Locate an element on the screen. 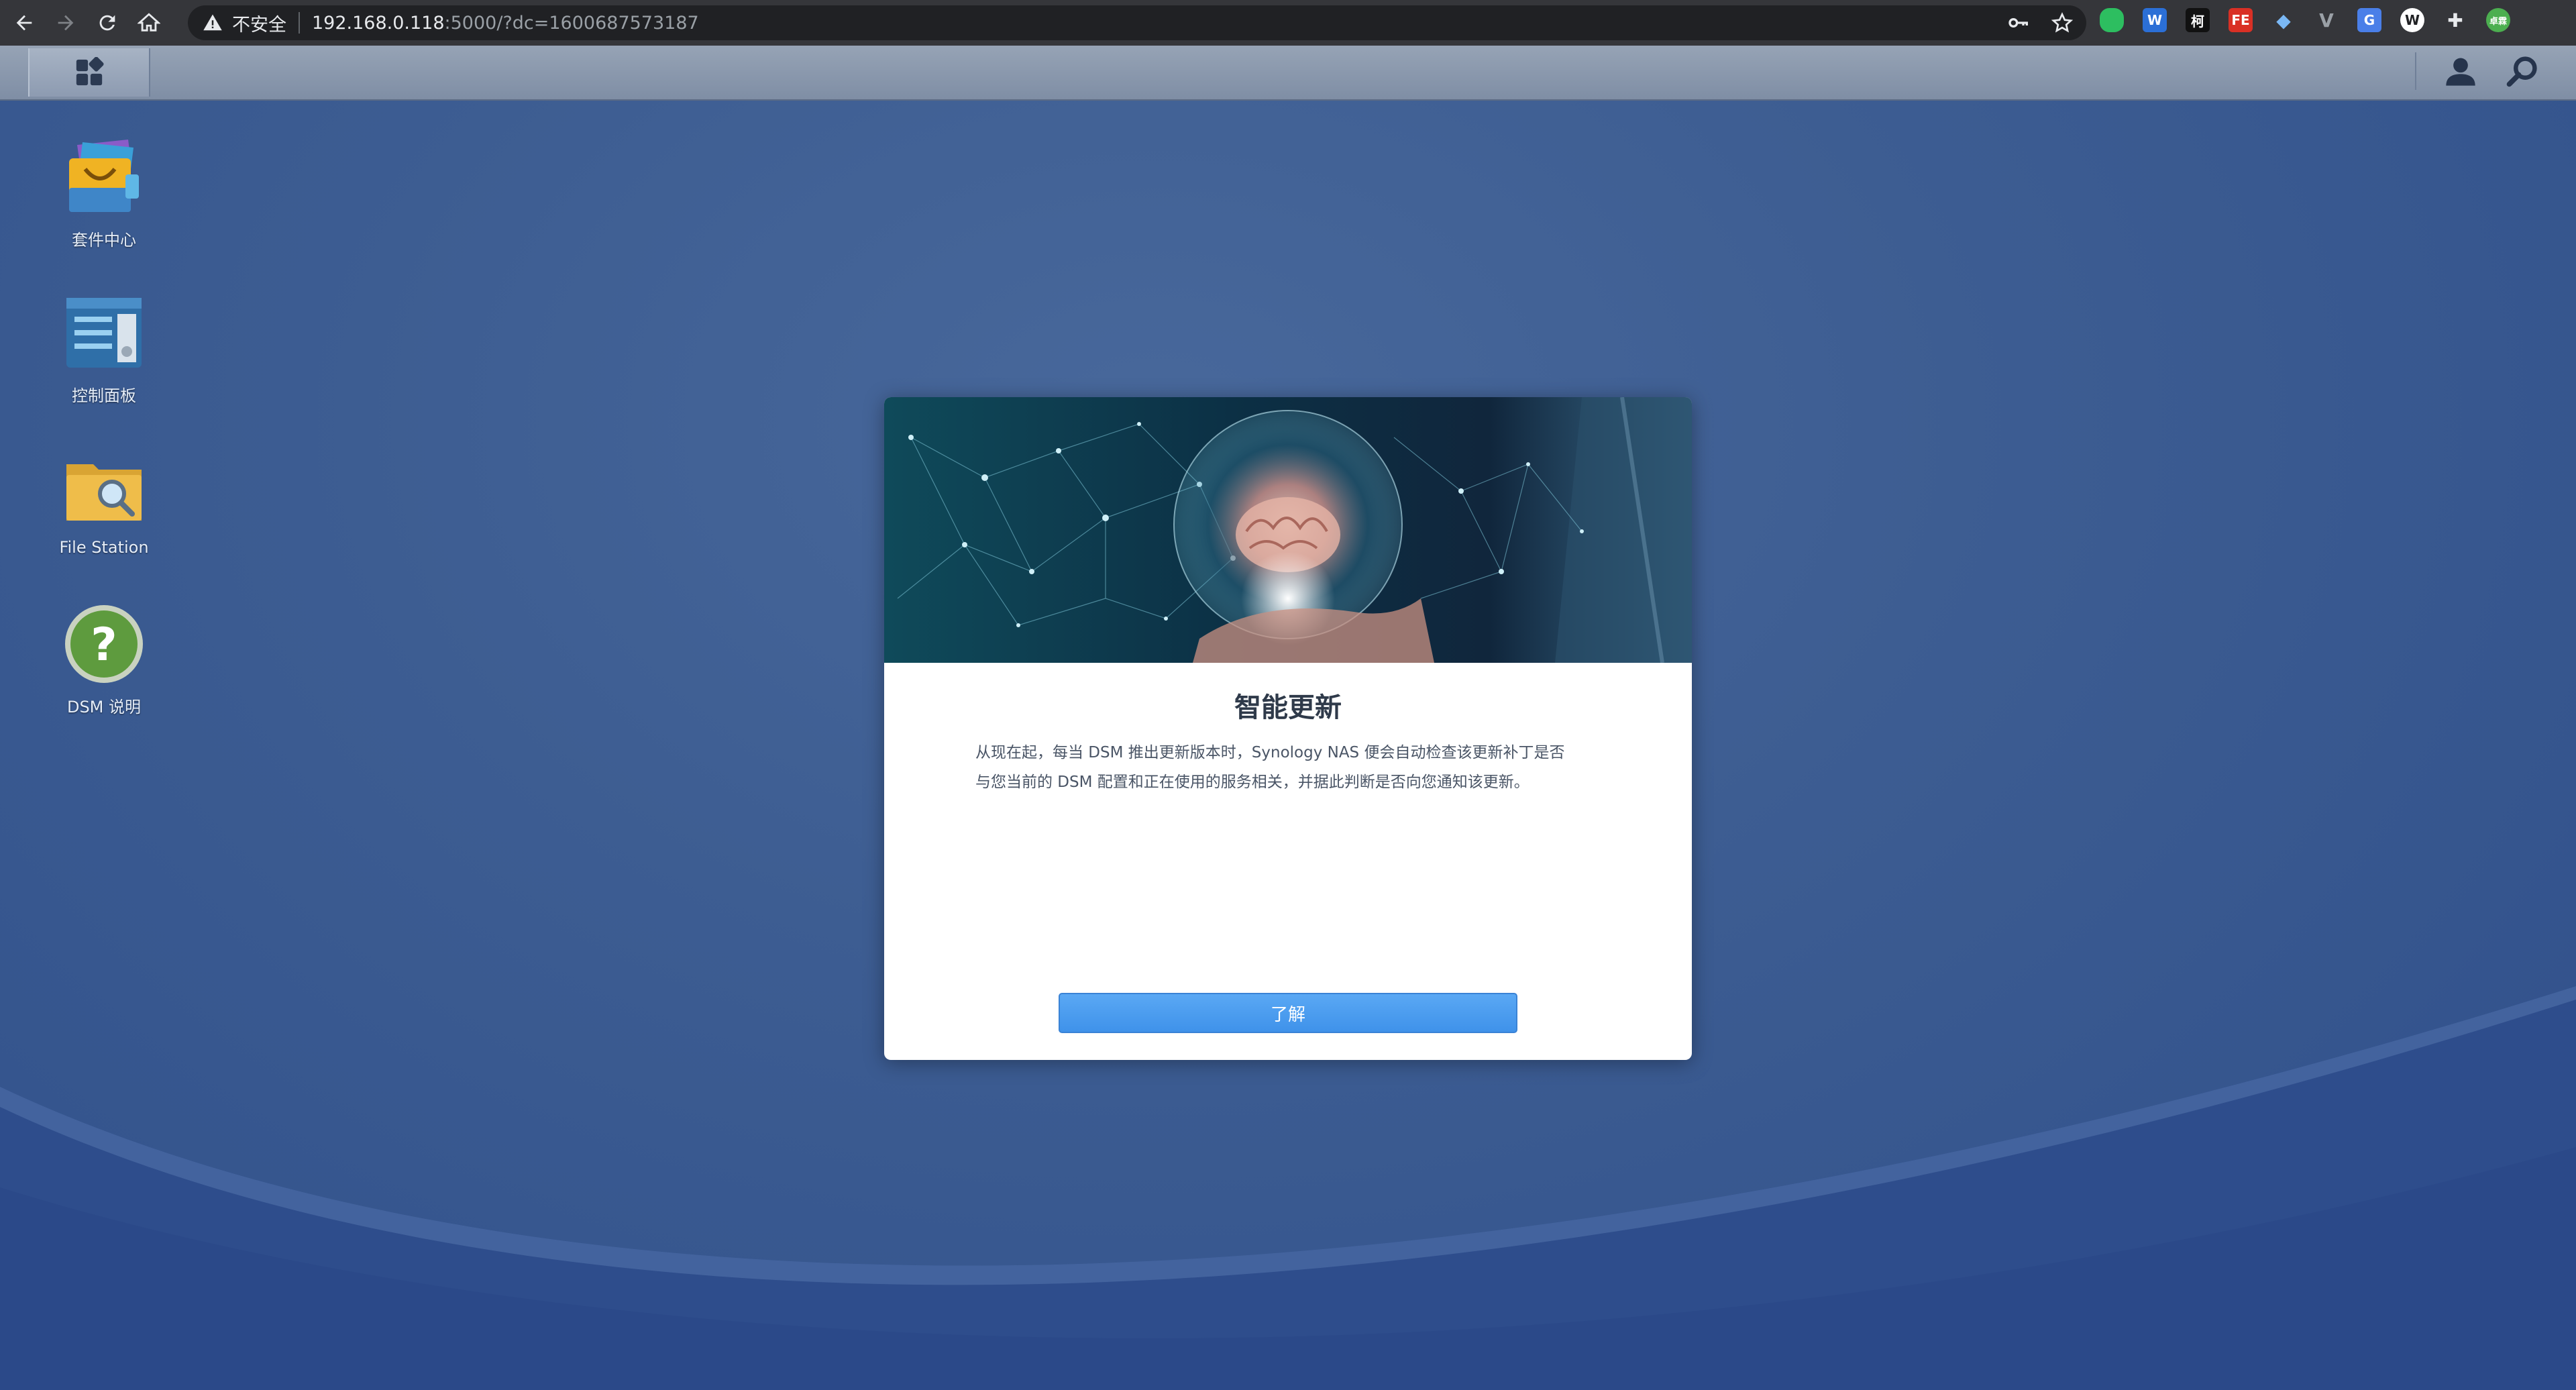  puzzle-extension-icon: ✚ is located at coordinates (2455, 20).